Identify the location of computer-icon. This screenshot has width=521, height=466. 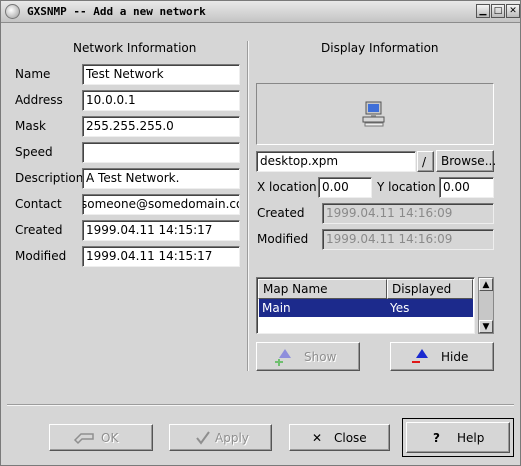
(373, 114).